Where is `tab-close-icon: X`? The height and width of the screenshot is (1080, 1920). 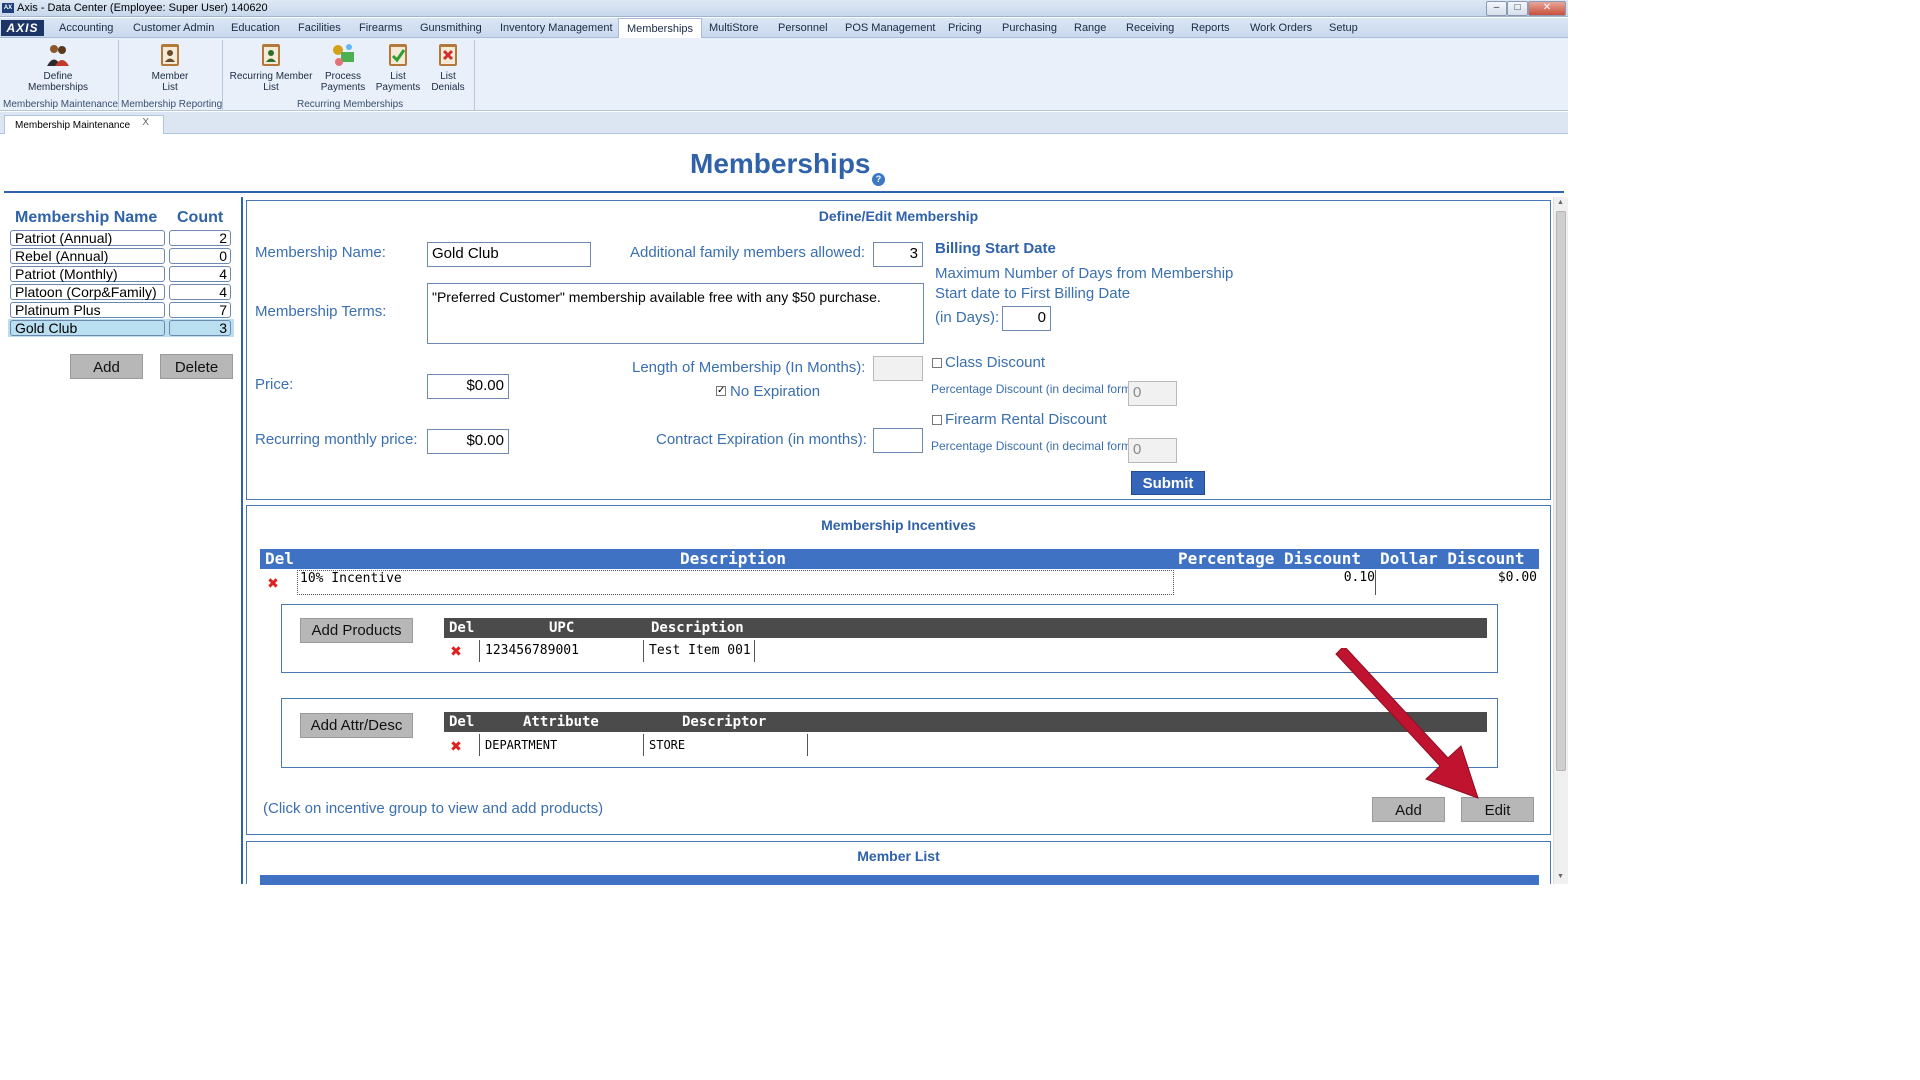 tab-close-icon: X is located at coordinates (145, 122).